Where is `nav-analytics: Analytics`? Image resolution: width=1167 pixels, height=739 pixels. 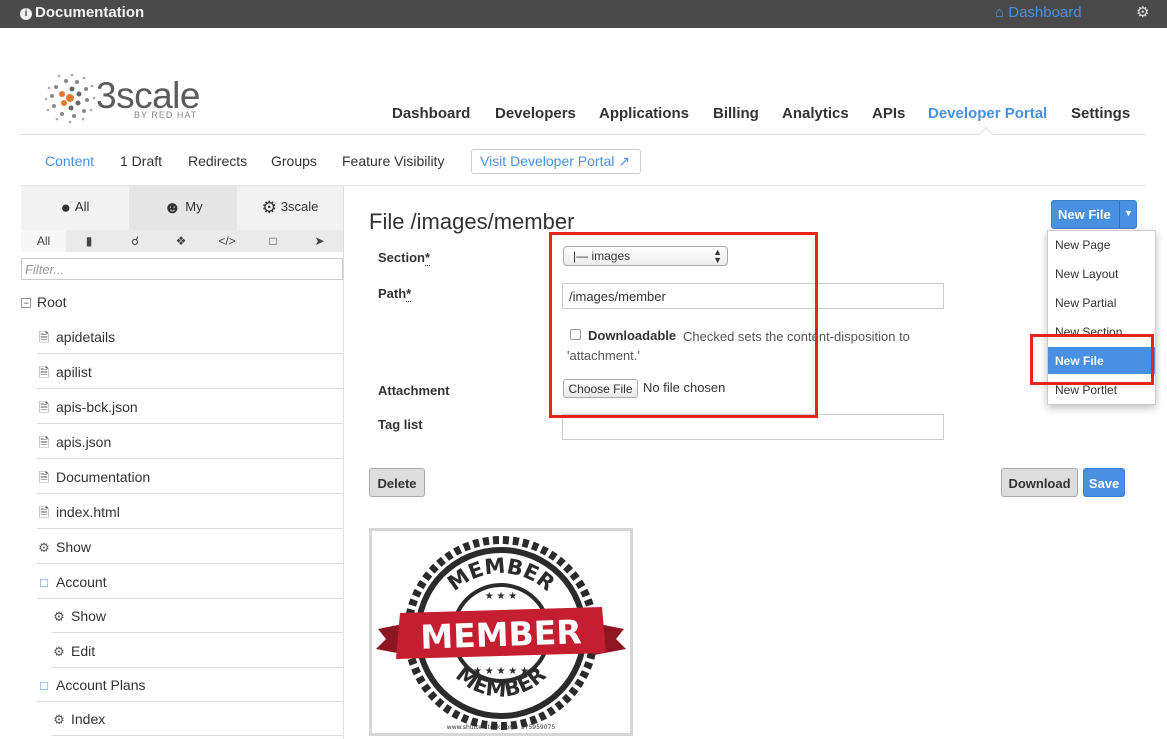 nav-analytics: Analytics is located at coordinates (815, 113).